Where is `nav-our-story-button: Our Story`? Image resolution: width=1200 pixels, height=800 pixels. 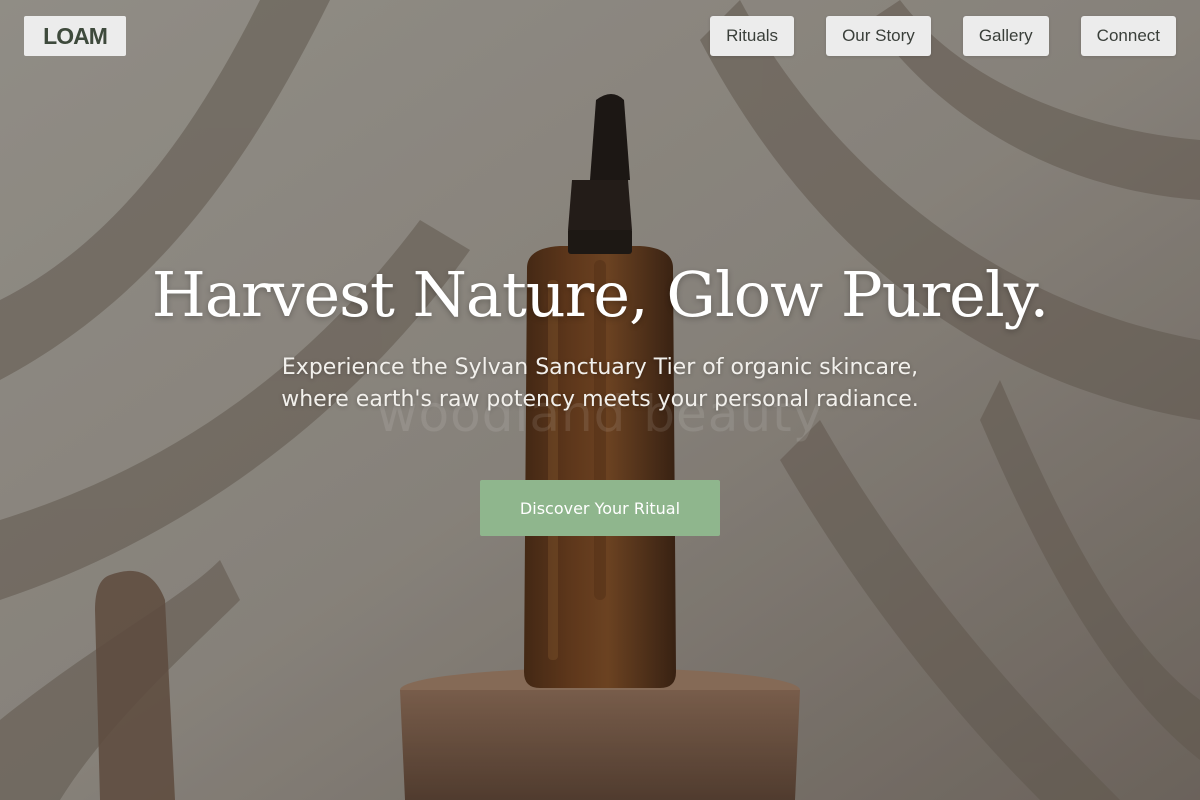 nav-our-story-button: Our Story is located at coordinates (878, 36).